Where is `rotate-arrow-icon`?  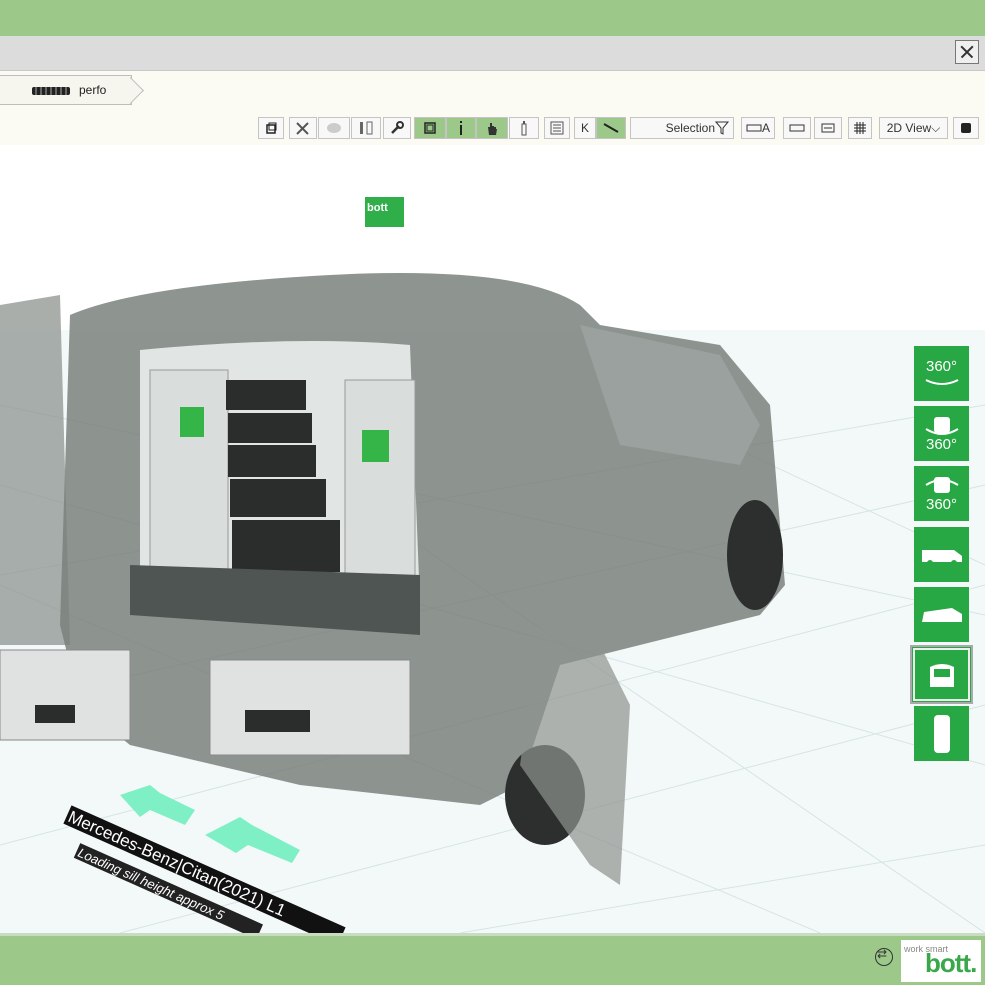
rotate-arrow-icon is located at coordinates (941, 382).